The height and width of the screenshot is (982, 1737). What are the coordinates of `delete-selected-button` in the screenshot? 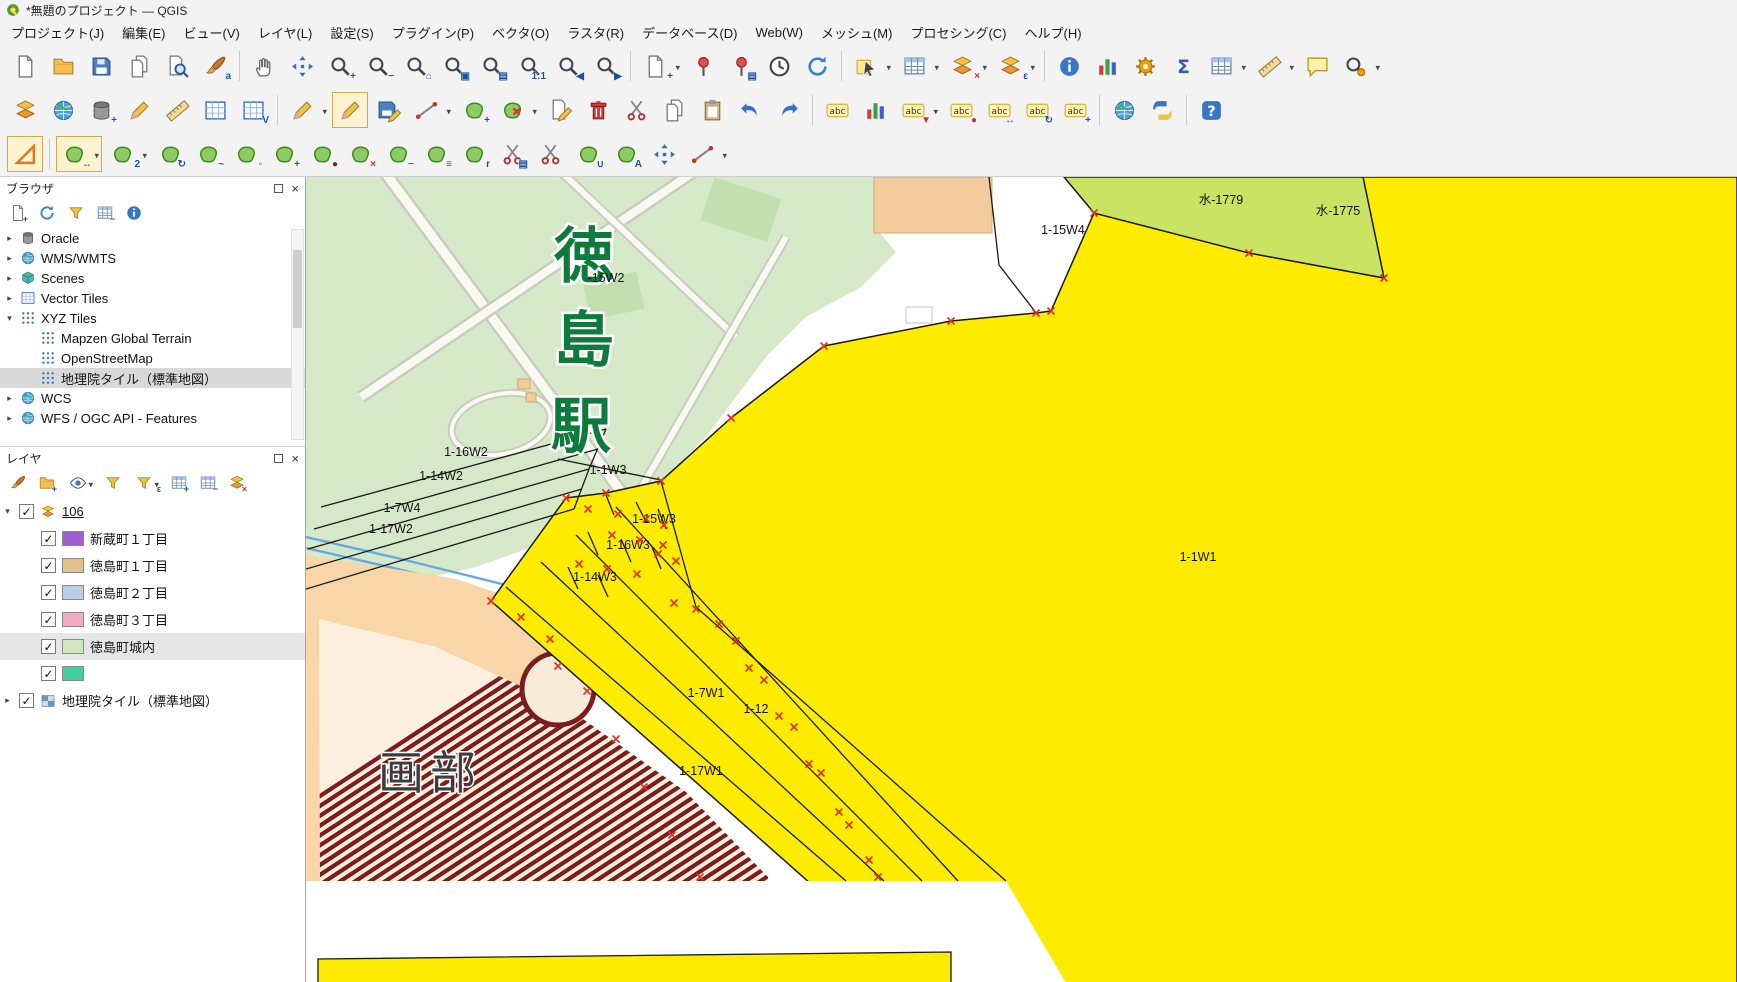 It's located at (598, 110).